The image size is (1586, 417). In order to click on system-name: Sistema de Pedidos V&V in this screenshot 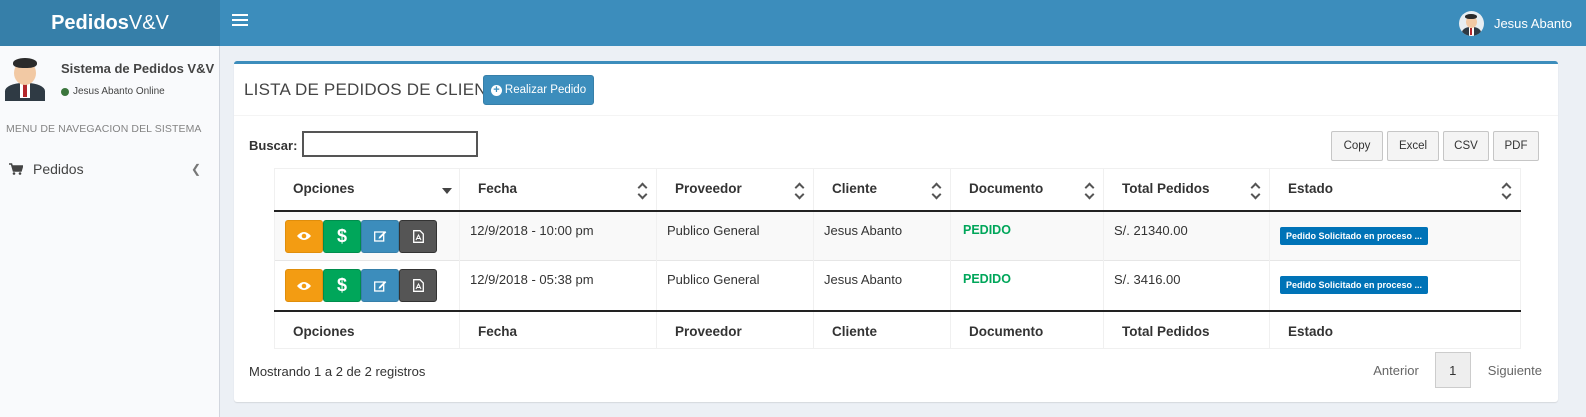, I will do `click(138, 68)`.